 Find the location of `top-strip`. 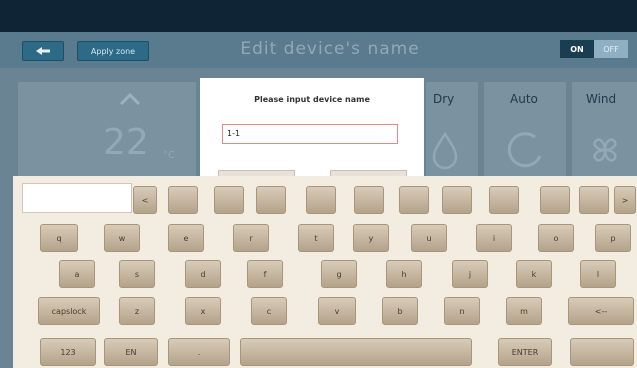

top-strip is located at coordinates (318, 16).